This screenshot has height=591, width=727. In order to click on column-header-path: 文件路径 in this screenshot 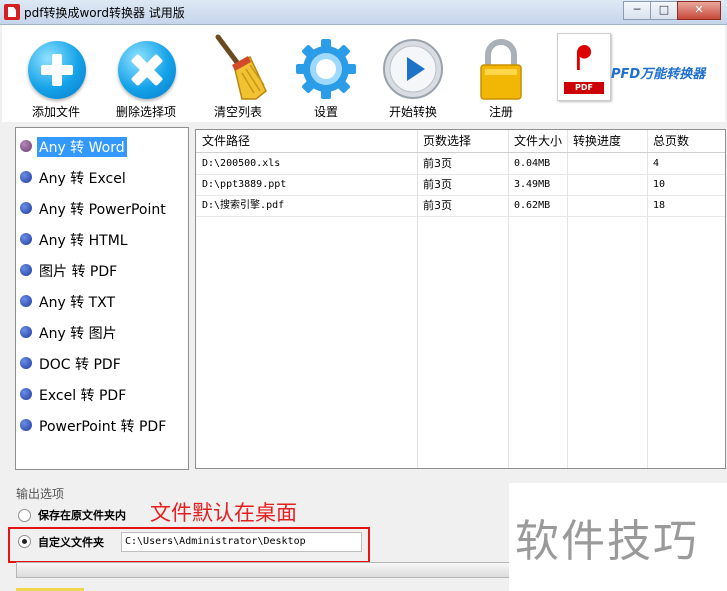, I will do `click(223, 141)`.